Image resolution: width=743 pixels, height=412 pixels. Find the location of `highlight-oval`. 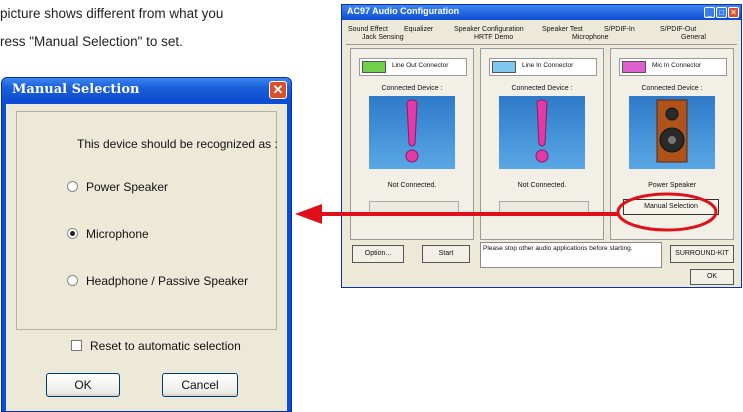

highlight-oval is located at coordinates (667, 212).